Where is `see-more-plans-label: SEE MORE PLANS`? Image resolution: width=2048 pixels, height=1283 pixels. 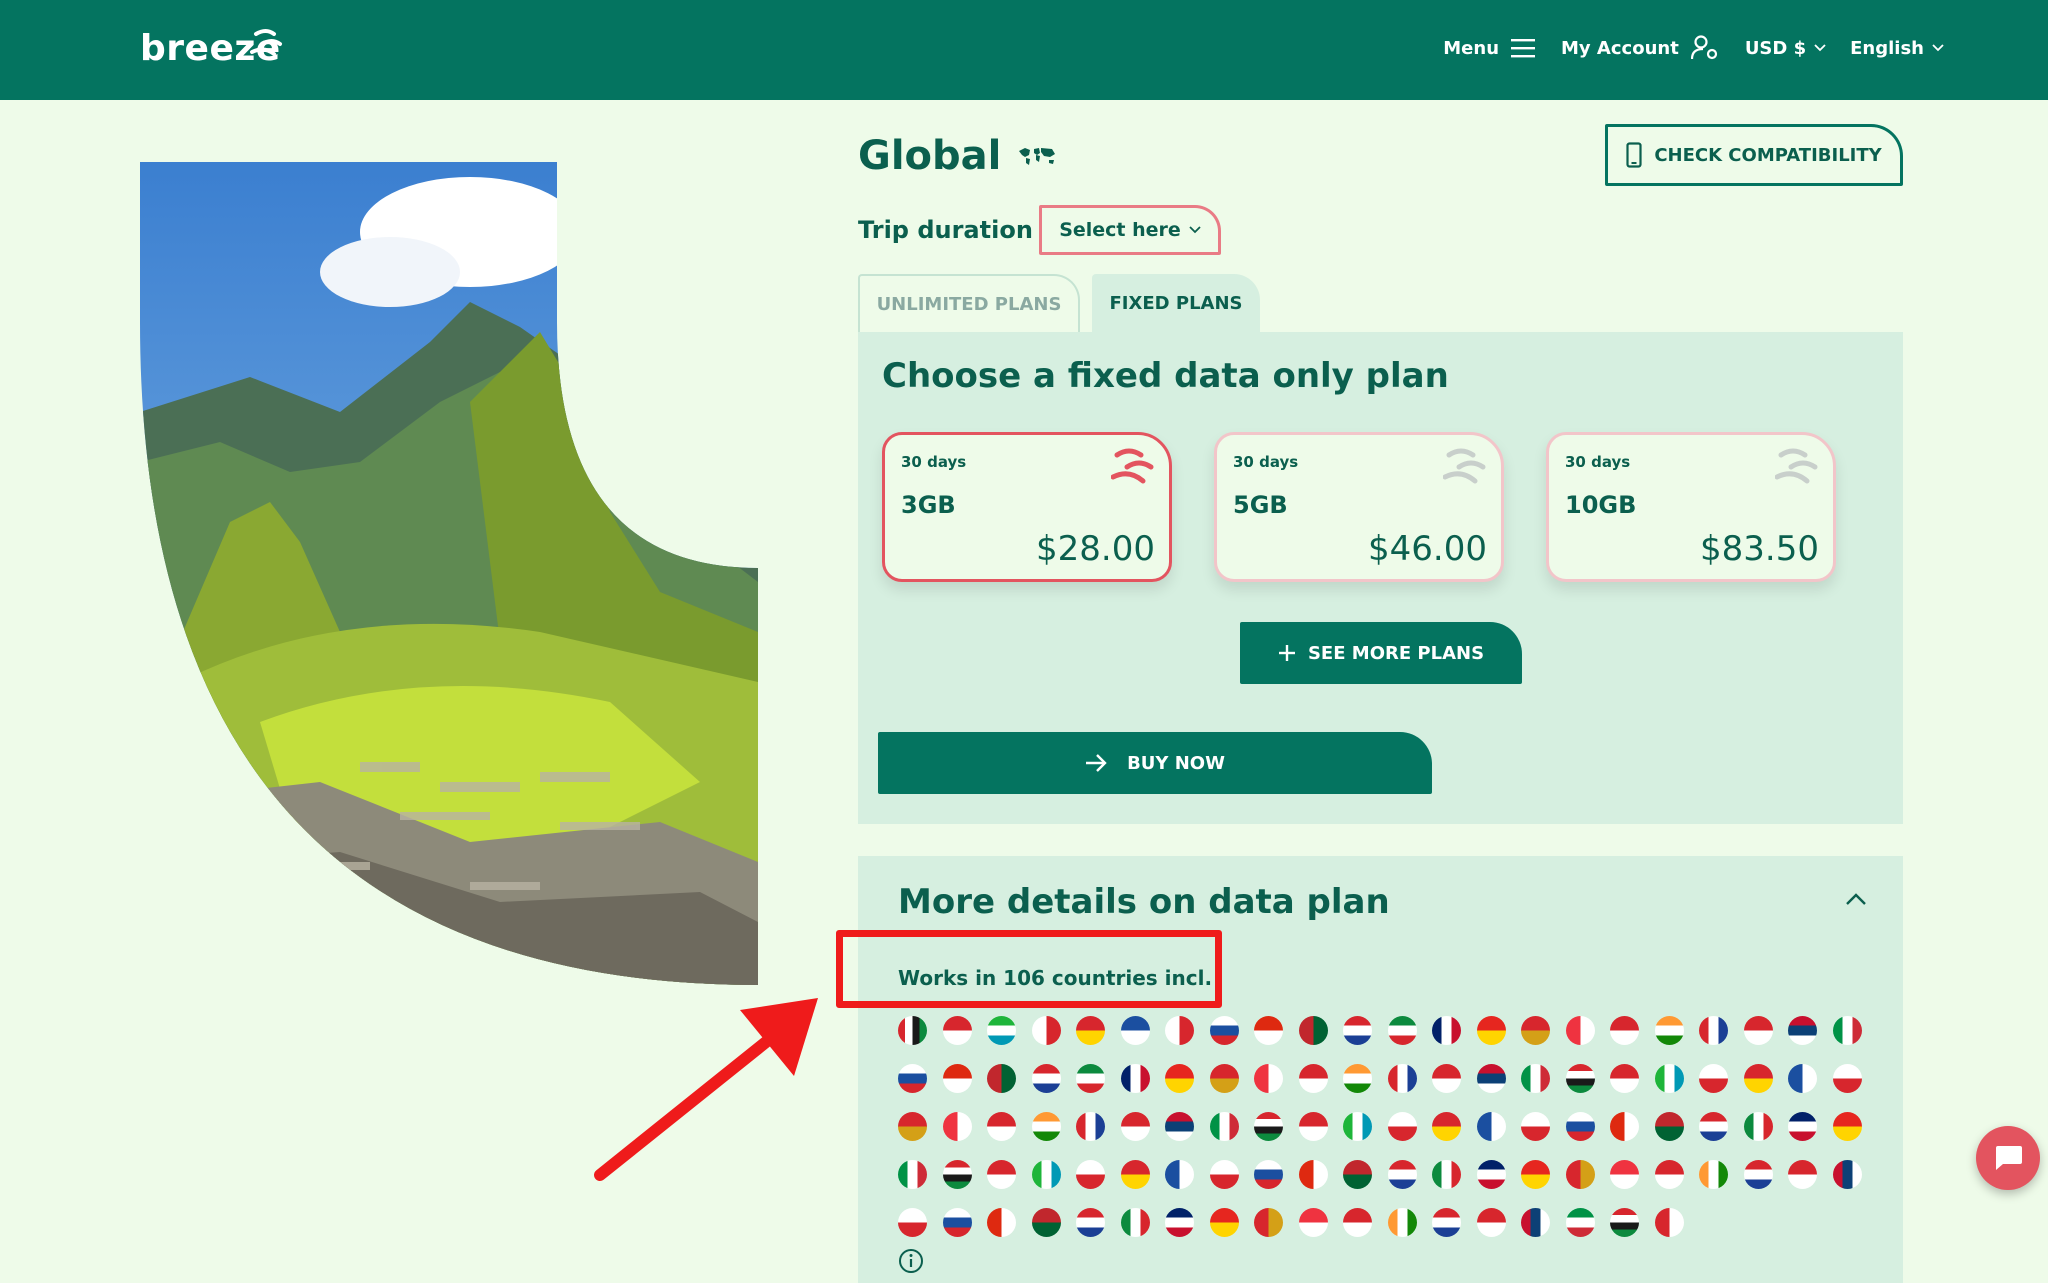 see-more-plans-label: SEE MORE PLANS is located at coordinates (1396, 653).